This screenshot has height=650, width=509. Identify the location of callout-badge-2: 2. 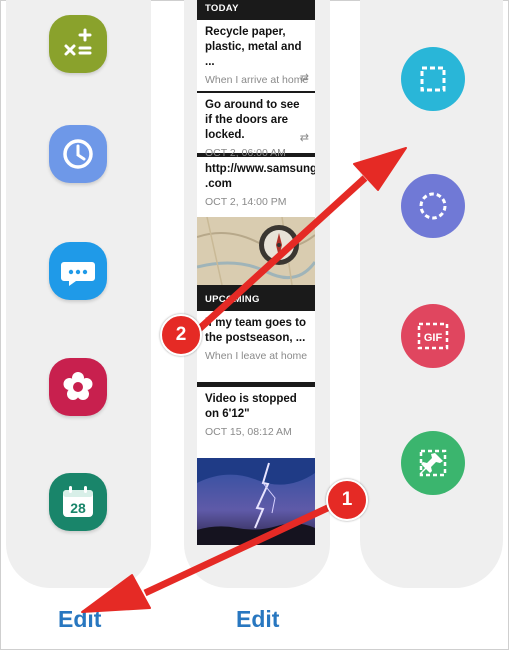
(181, 335).